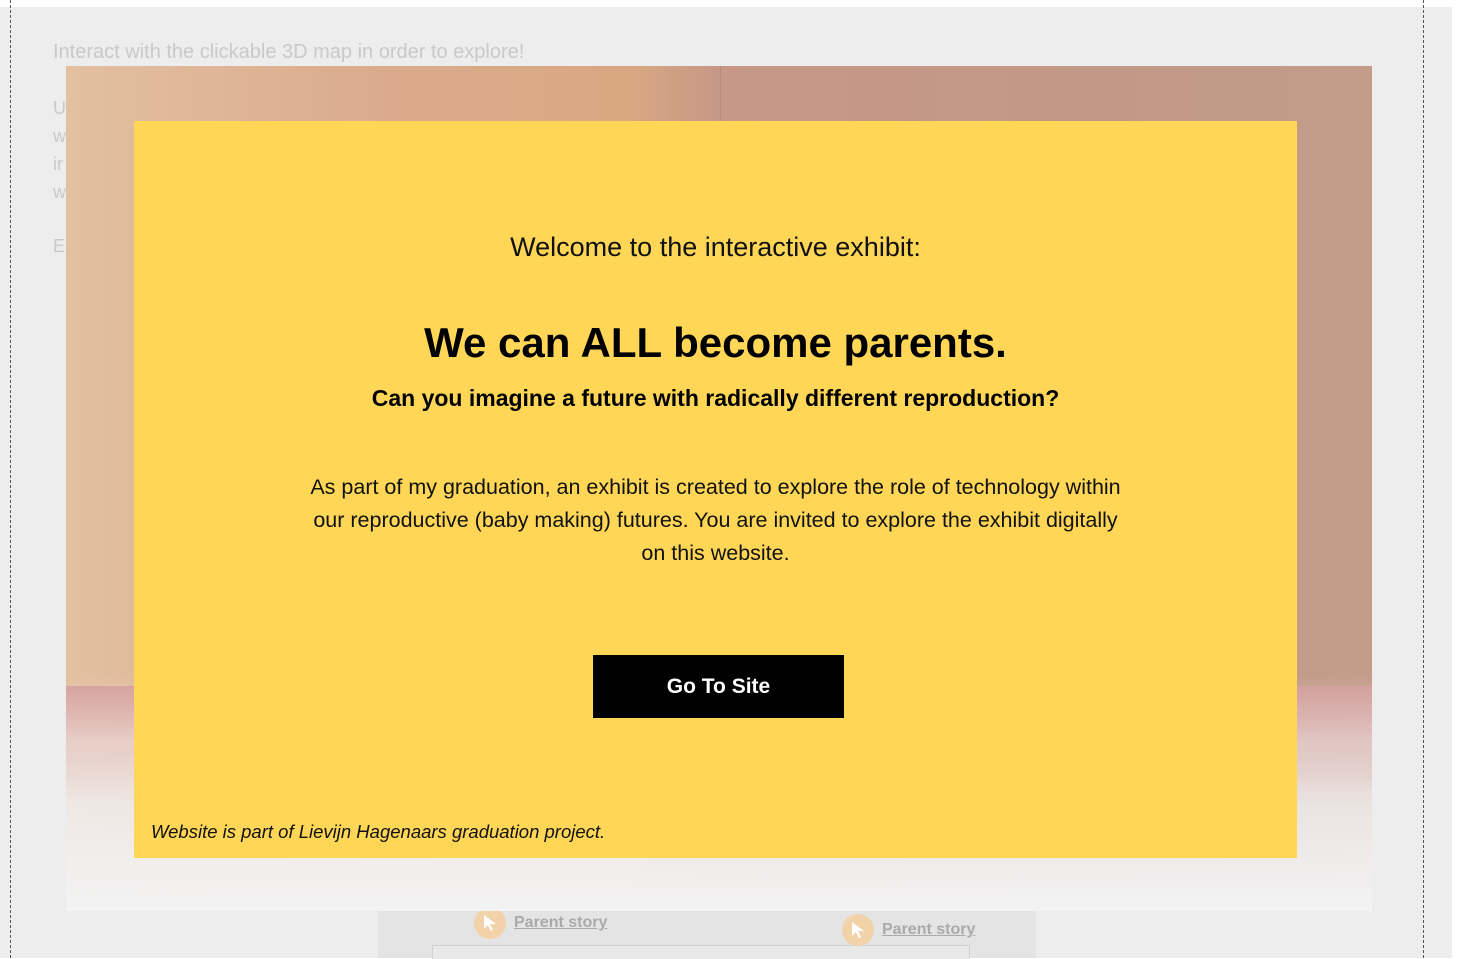 The width and height of the screenshot is (1459, 959). What do you see at coordinates (59, 246) in the screenshot?
I see `background-fragment: E` at bounding box center [59, 246].